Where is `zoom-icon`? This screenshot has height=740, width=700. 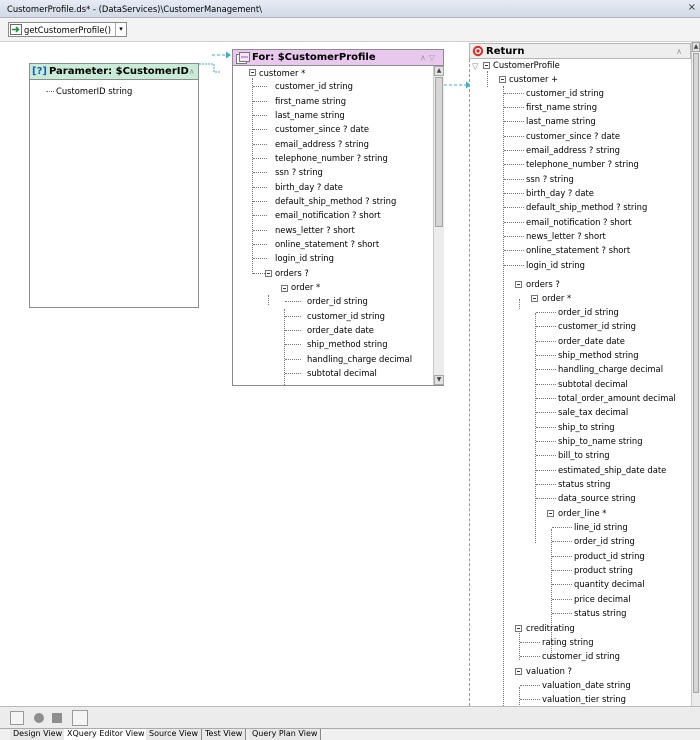 zoom-icon is located at coordinates (39, 718).